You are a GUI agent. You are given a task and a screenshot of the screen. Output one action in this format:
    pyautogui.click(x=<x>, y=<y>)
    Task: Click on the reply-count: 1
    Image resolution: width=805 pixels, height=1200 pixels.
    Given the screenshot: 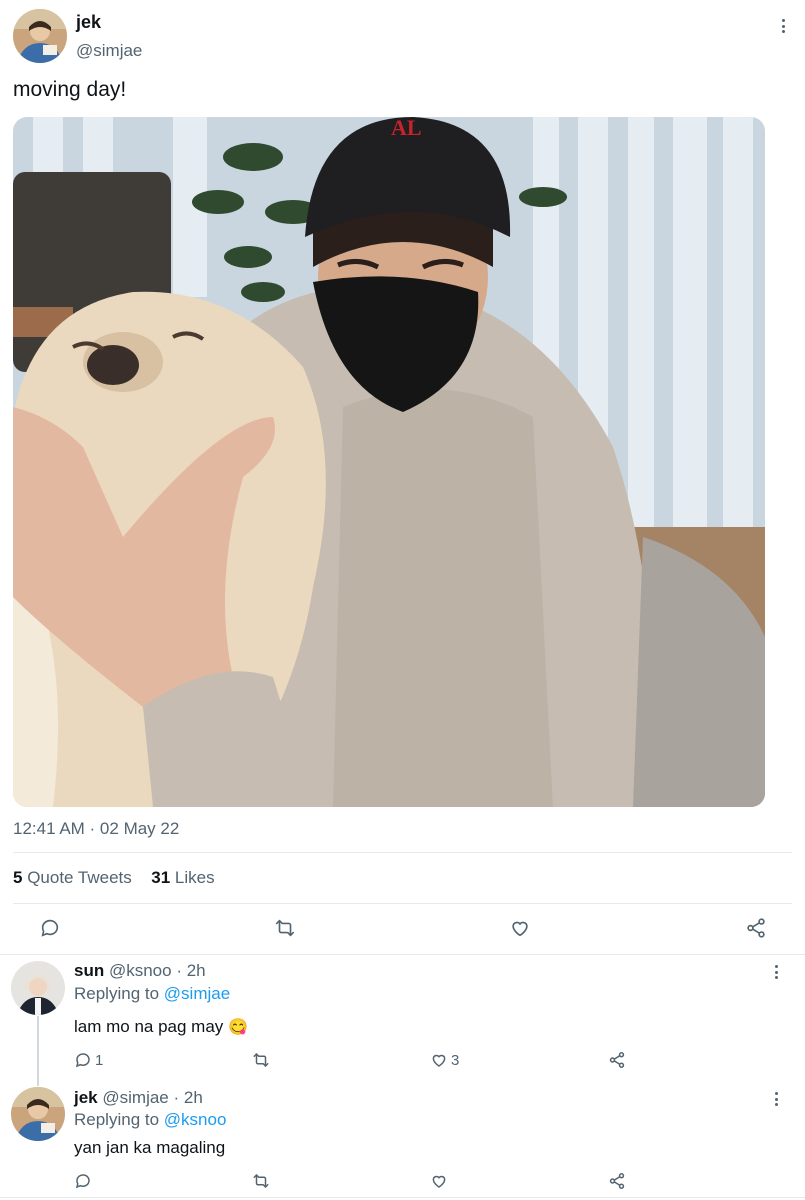 What is the action you would take?
    pyautogui.click(x=99, y=1060)
    